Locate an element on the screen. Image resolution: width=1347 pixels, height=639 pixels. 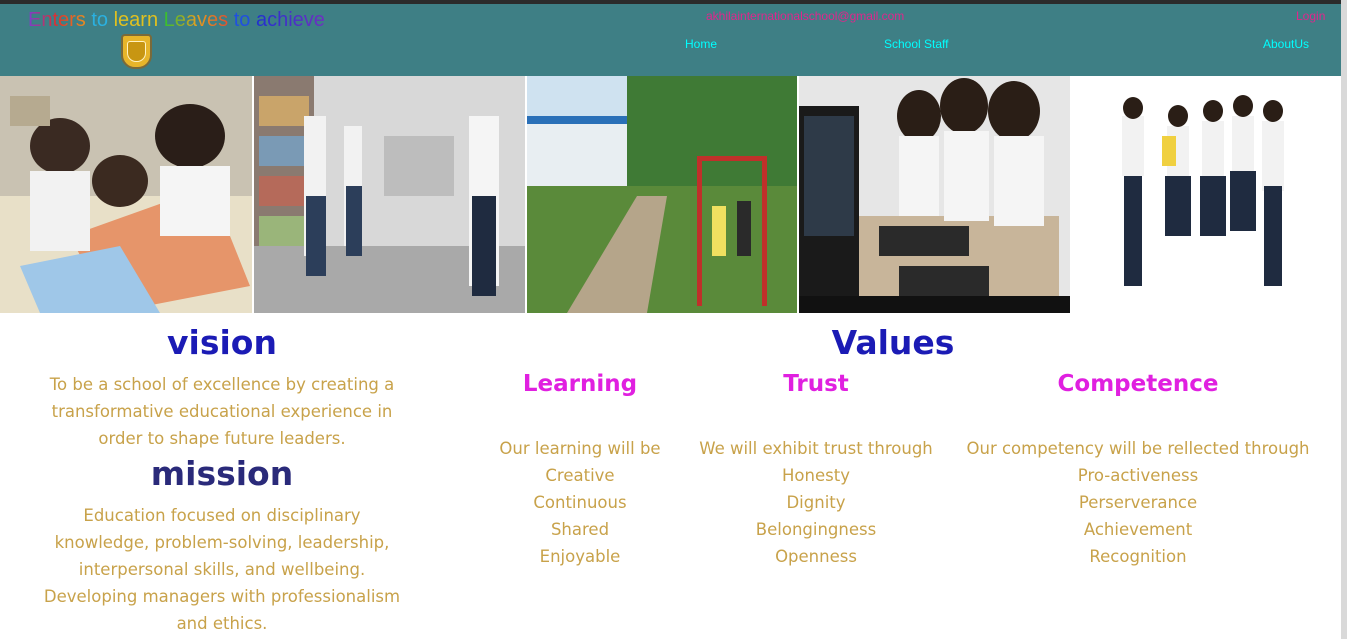
list-item: Shared is located at coordinates (580, 529).